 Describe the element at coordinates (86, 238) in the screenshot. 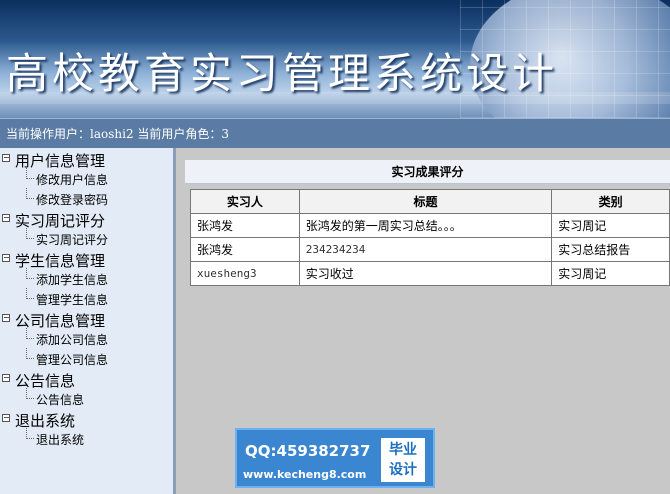

I see `menu-item-weekly-score: 实习周记评分` at that location.